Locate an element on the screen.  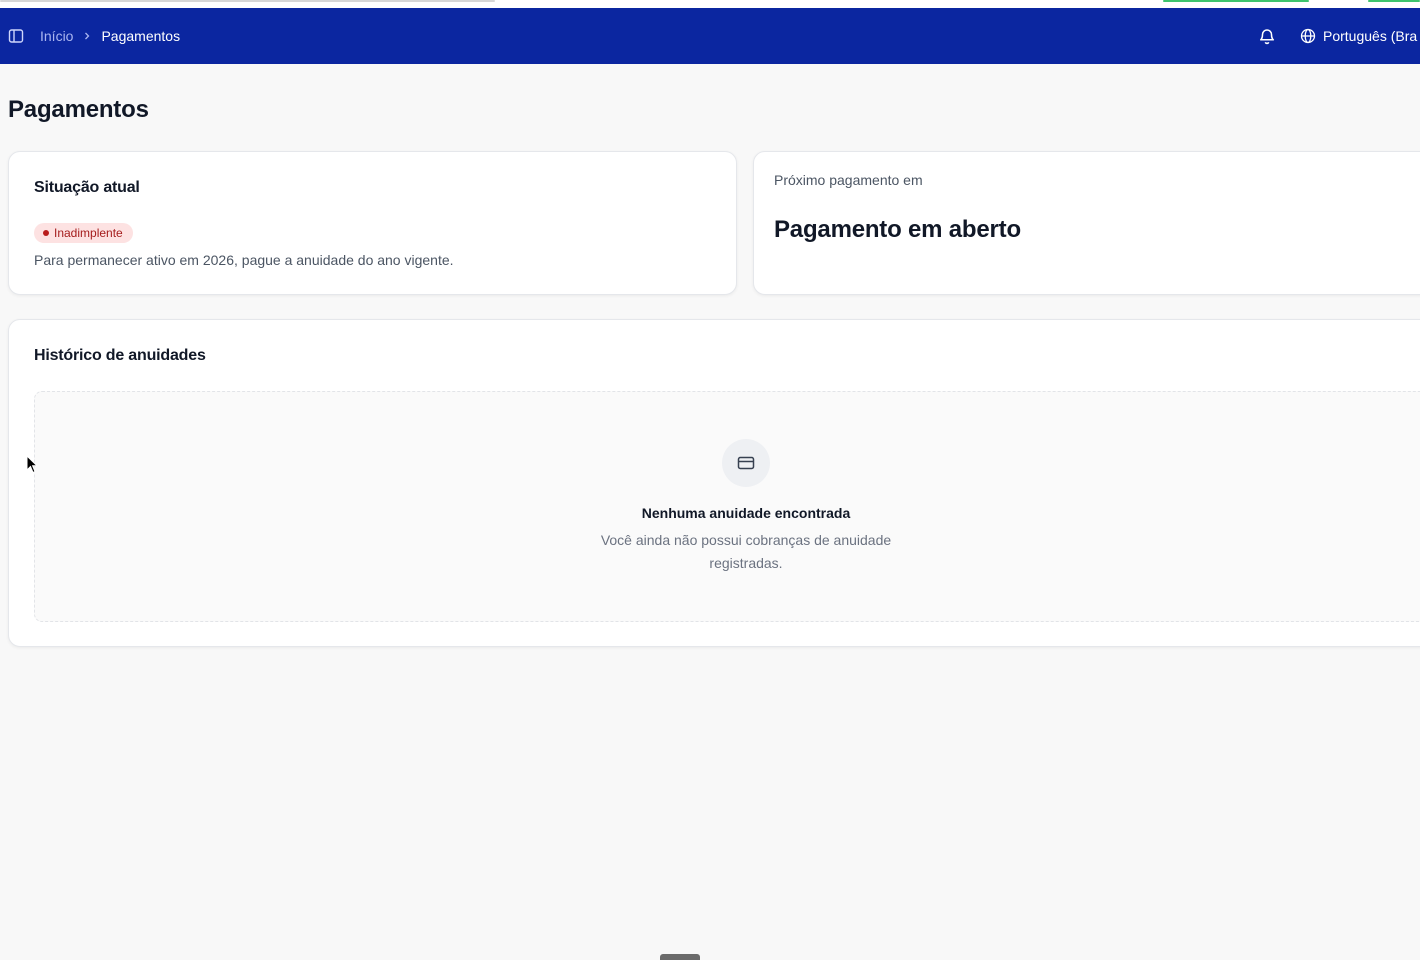
language-selector-label: Português (Bra is located at coordinates (1370, 36).